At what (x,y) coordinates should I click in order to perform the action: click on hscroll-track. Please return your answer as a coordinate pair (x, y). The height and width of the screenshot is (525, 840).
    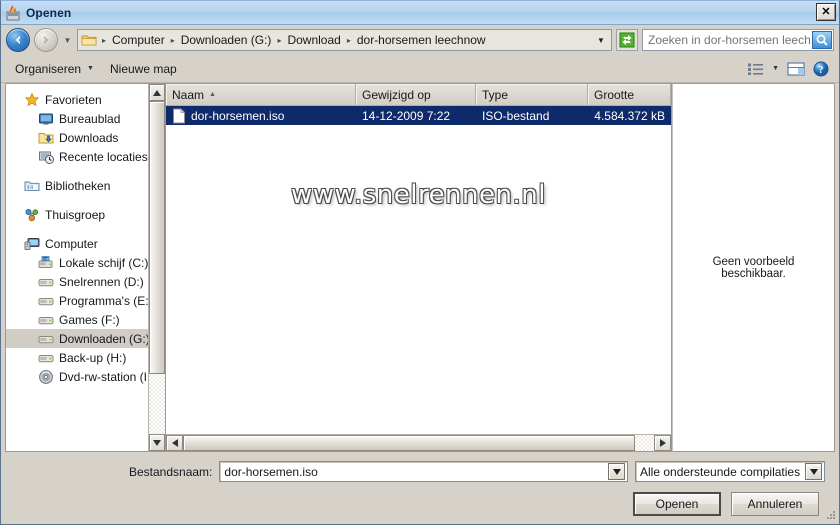
    Looking at the image, I should click on (418, 443).